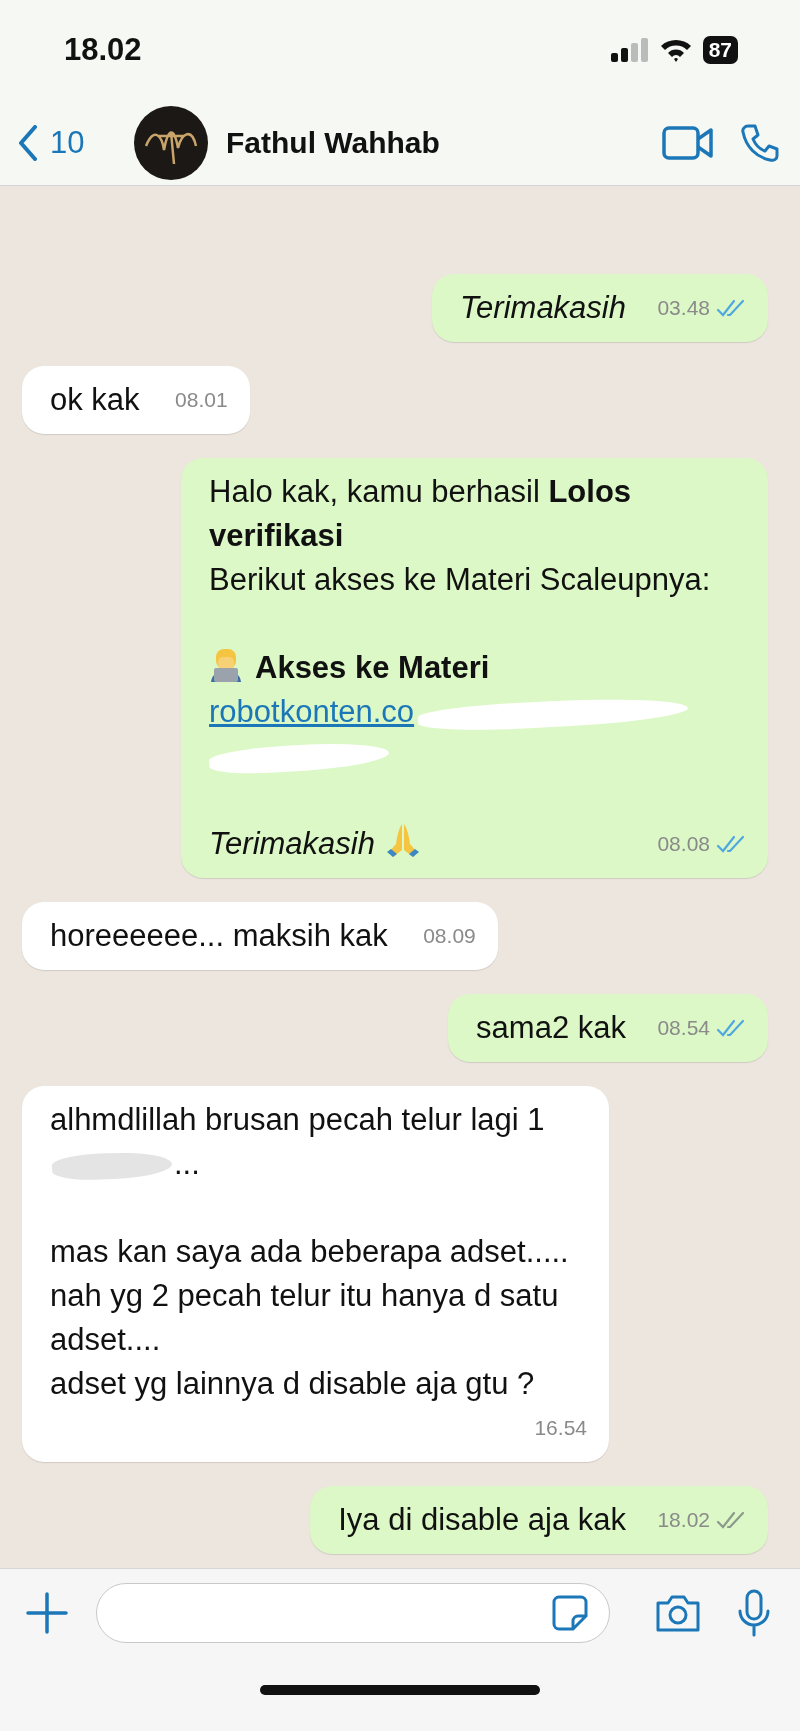 This screenshot has width=800, height=1731. I want to click on message-text: Iya di disable aja kak, so click(482, 1519).